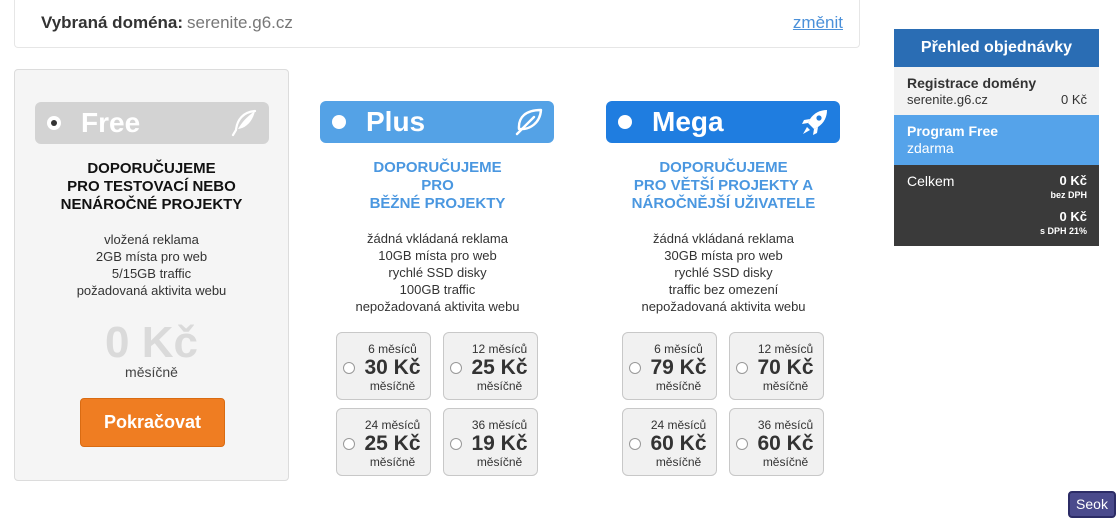  I want to click on option-price: 70 Kč, so click(785, 367).